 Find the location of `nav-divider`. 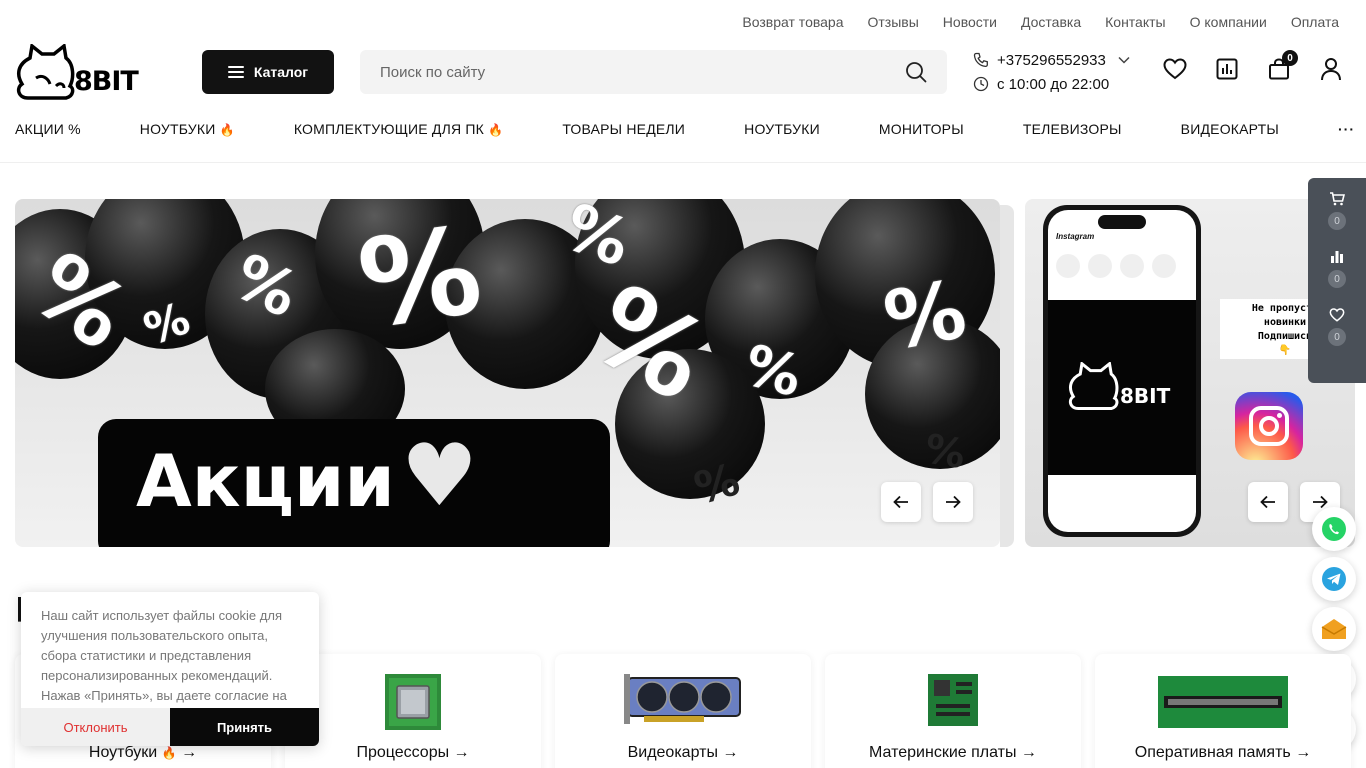

nav-divider is located at coordinates (683, 162).